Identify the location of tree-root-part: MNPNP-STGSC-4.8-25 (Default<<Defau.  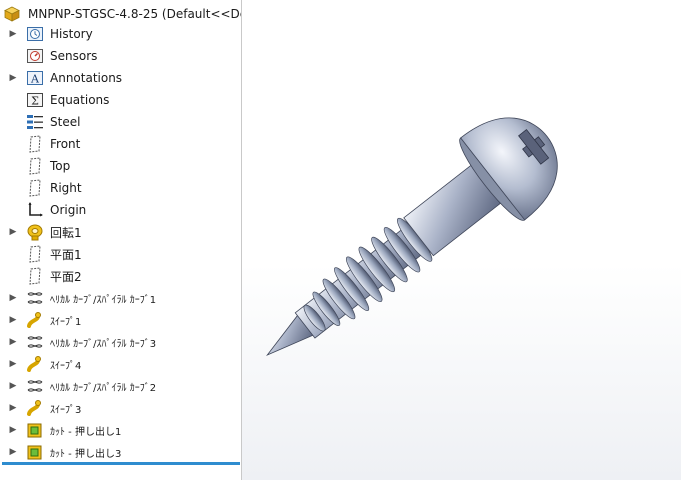
(120, 14).